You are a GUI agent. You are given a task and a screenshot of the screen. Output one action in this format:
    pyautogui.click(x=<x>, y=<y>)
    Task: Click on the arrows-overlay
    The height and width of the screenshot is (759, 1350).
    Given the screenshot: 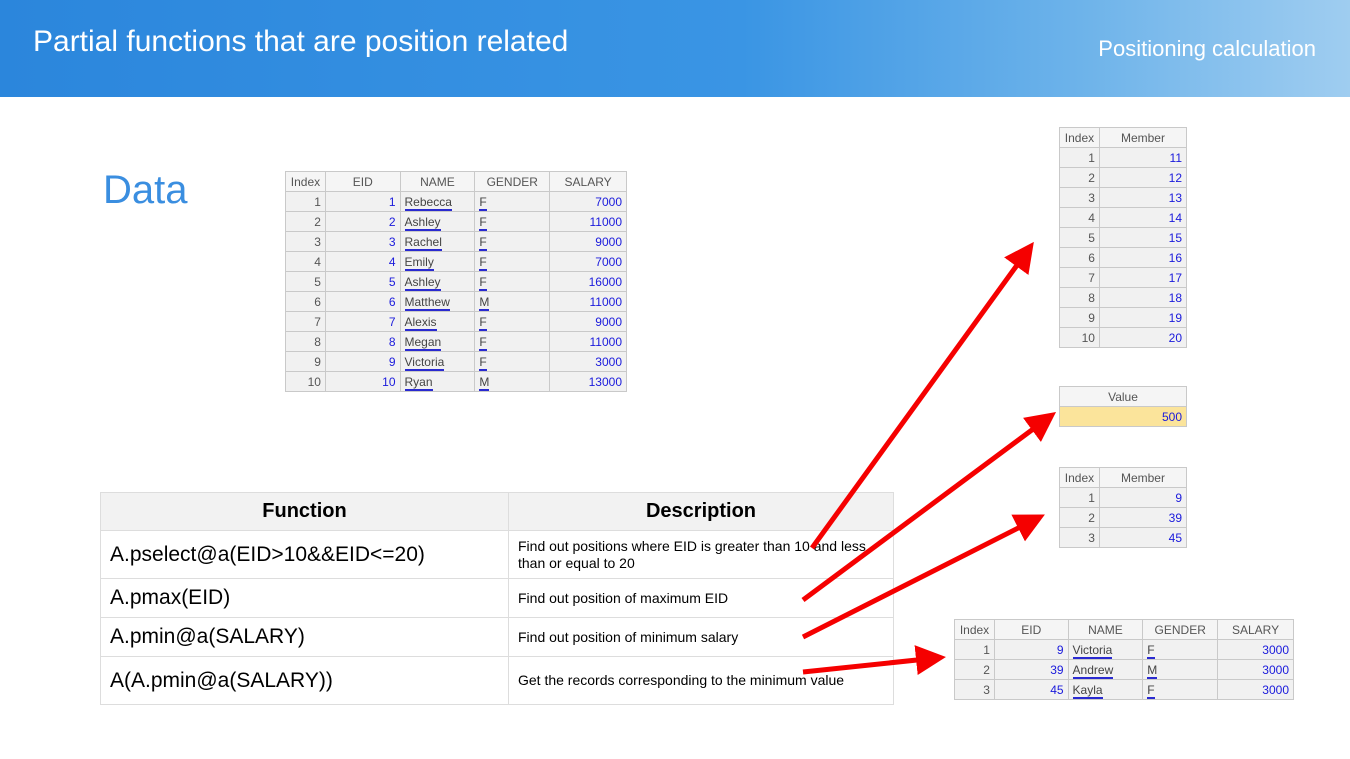 What is the action you would take?
    pyautogui.click(x=929, y=458)
    